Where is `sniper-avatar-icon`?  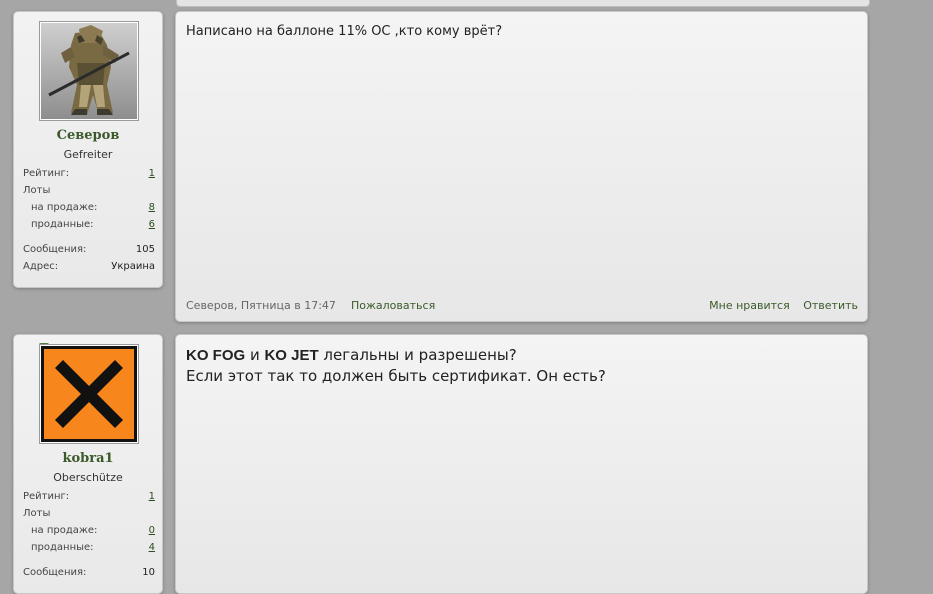 sniper-avatar-icon is located at coordinates (89, 71).